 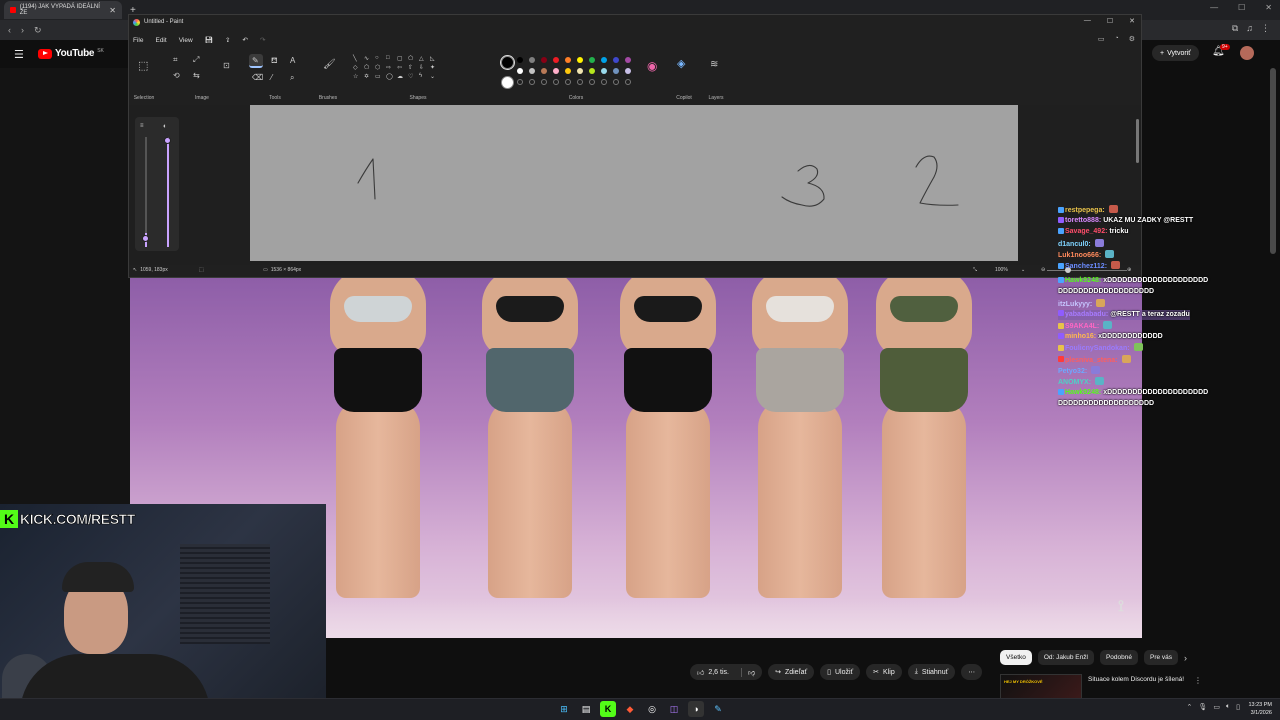 I want to click on secondary-color, so click(x=507, y=82).